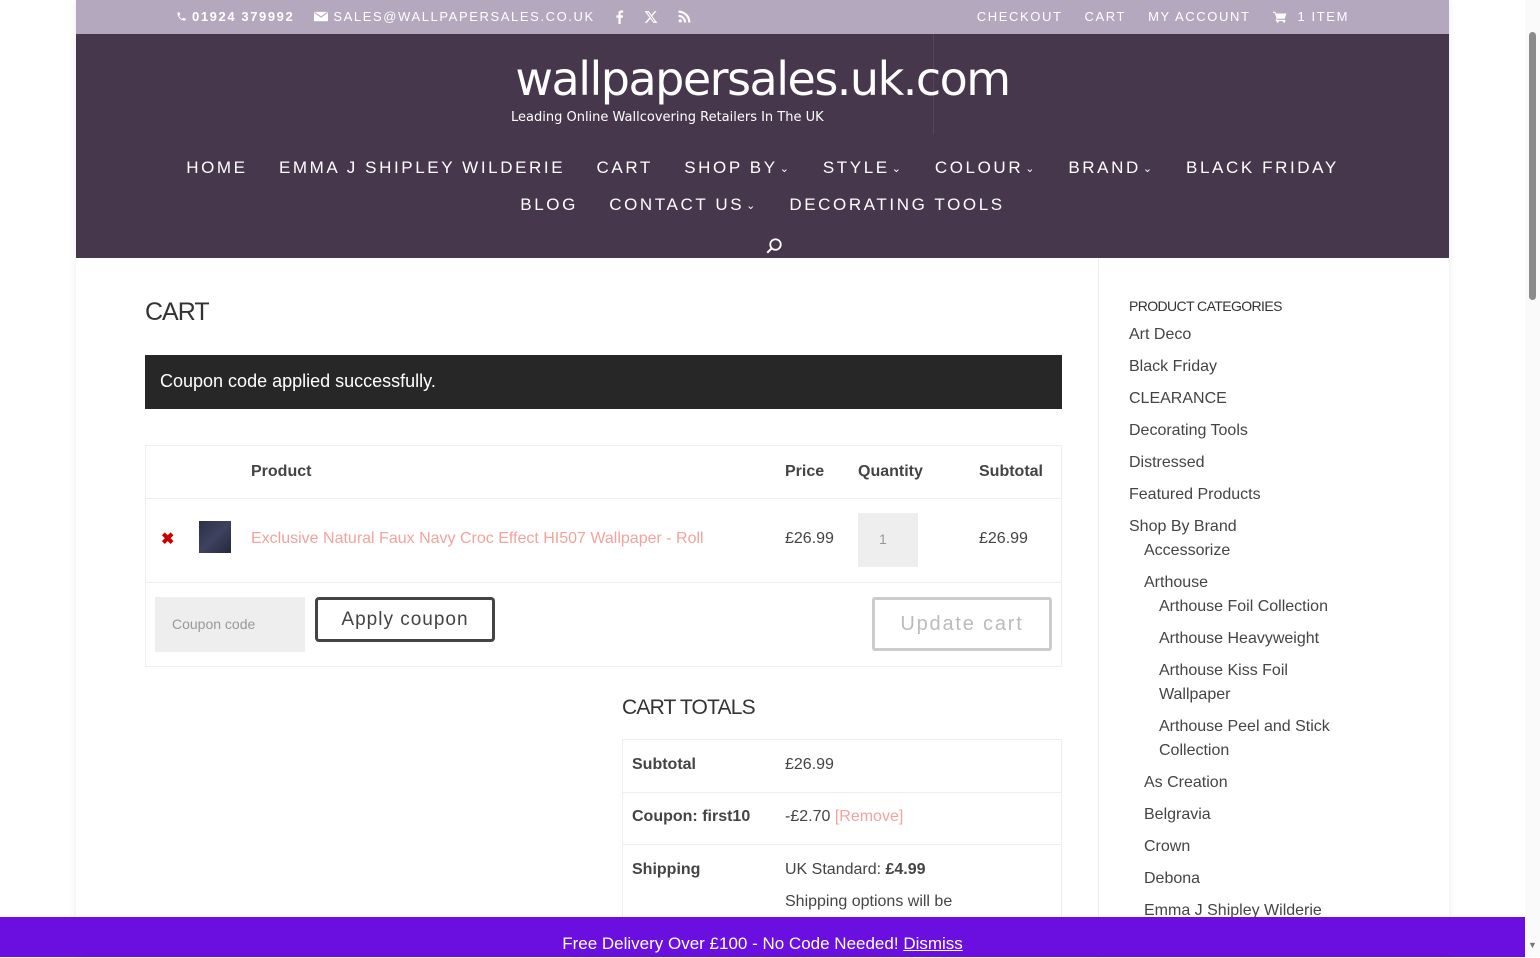  What do you see at coordinates (1176, 583) in the screenshot?
I see `category-link: Arthouse` at bounding box center [1176, 583].